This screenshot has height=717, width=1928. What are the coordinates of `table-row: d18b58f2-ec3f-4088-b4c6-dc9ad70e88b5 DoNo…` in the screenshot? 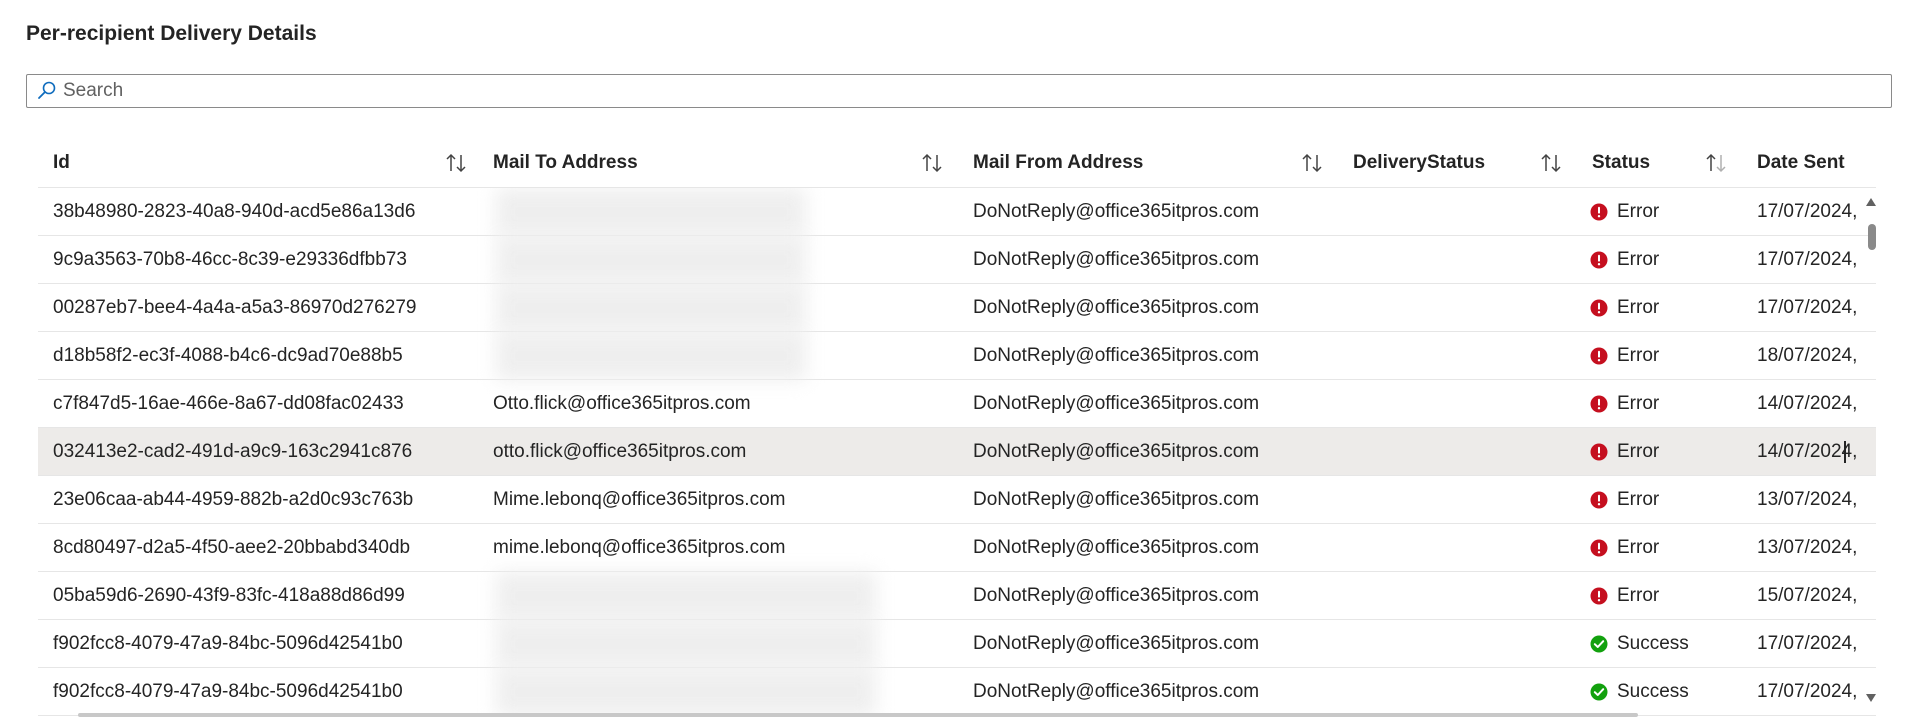 It's located at (957, 356).